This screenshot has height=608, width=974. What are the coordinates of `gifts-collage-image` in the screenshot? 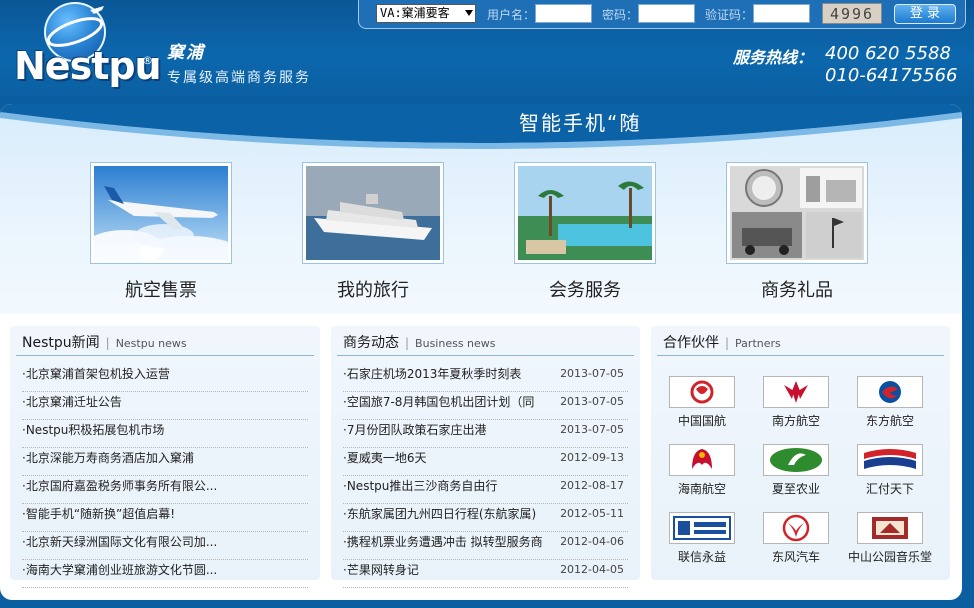 It's located at (797, 213).